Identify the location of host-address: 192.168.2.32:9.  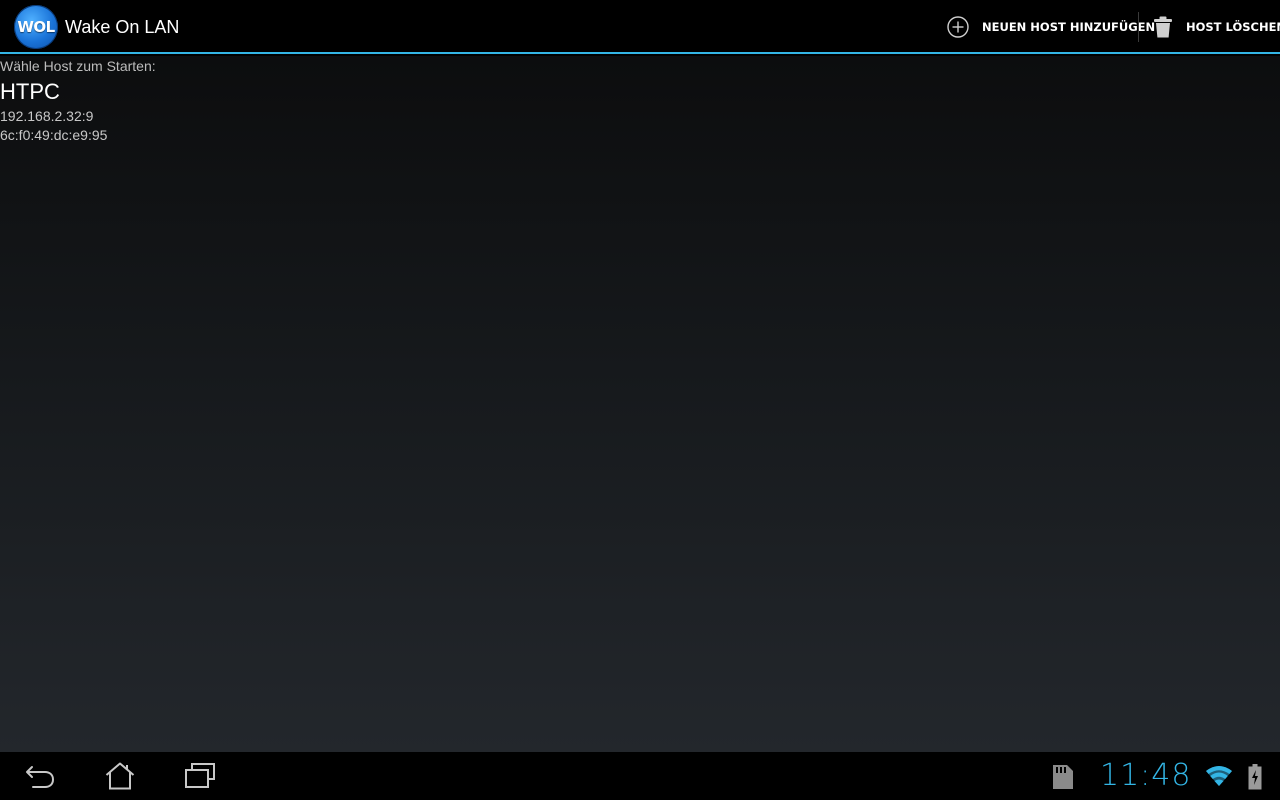
(47, 116).